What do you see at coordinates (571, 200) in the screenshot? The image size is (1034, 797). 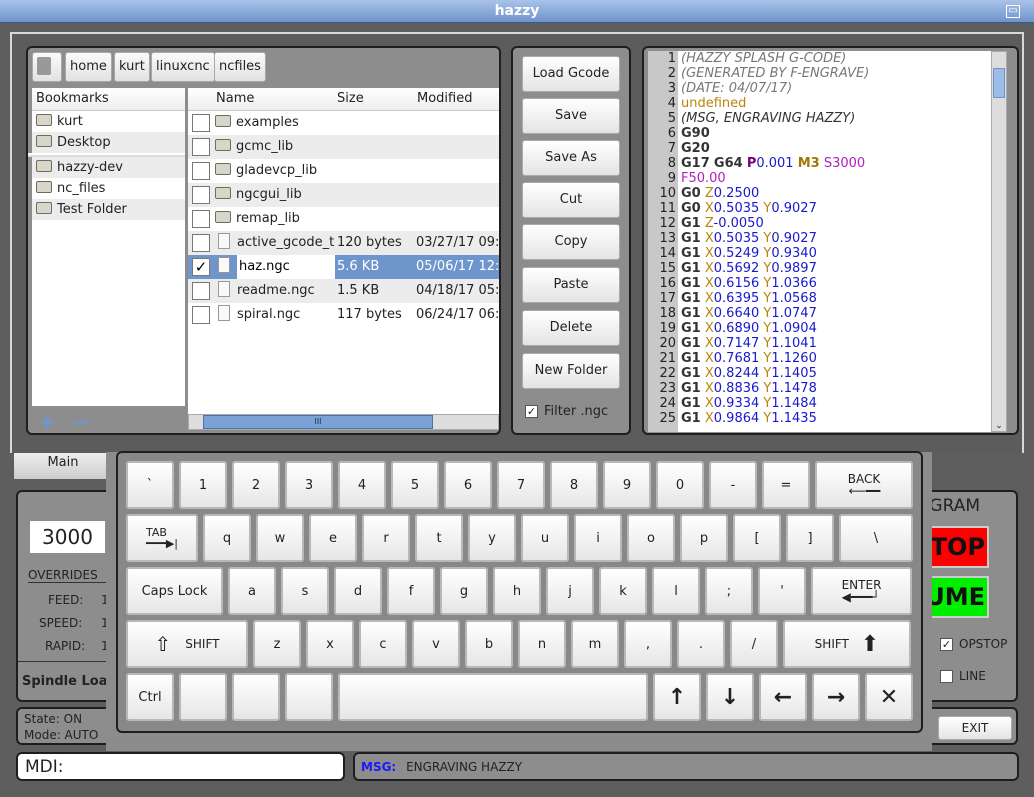 I see `cut-button: Cut` at bounding box center [571, 200].